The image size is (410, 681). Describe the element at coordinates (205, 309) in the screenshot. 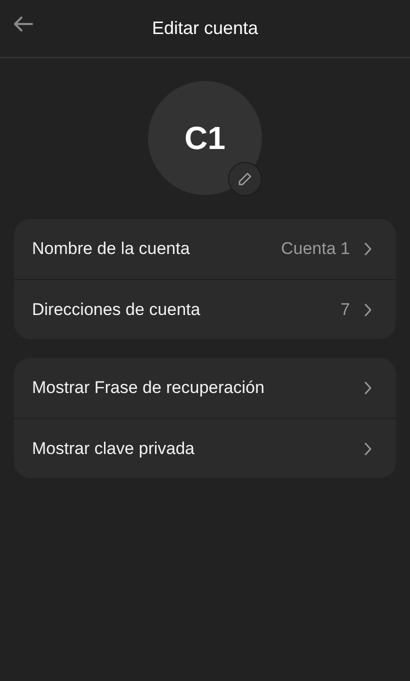

I see `settings-row: Direcciones de cuenta 7` at that location.